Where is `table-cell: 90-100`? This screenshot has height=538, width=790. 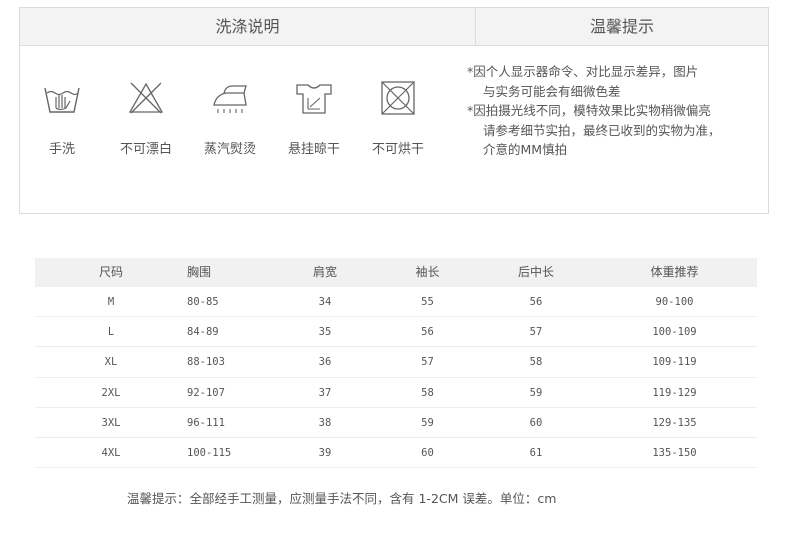
table-cell: 90-100 is located at coordinates (674, 302).